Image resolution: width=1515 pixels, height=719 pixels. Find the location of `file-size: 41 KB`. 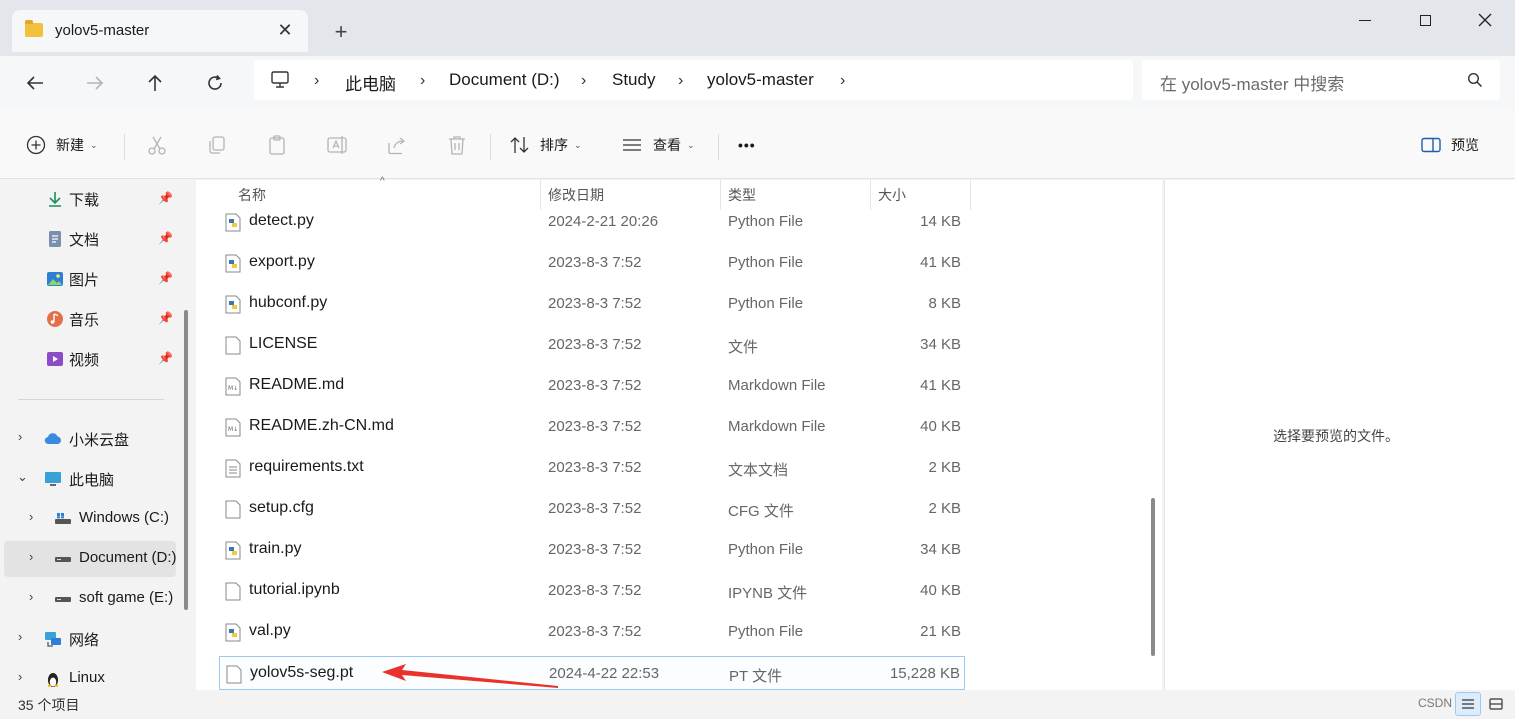

file-size: 41 KB is located at coordinates (940, 385).